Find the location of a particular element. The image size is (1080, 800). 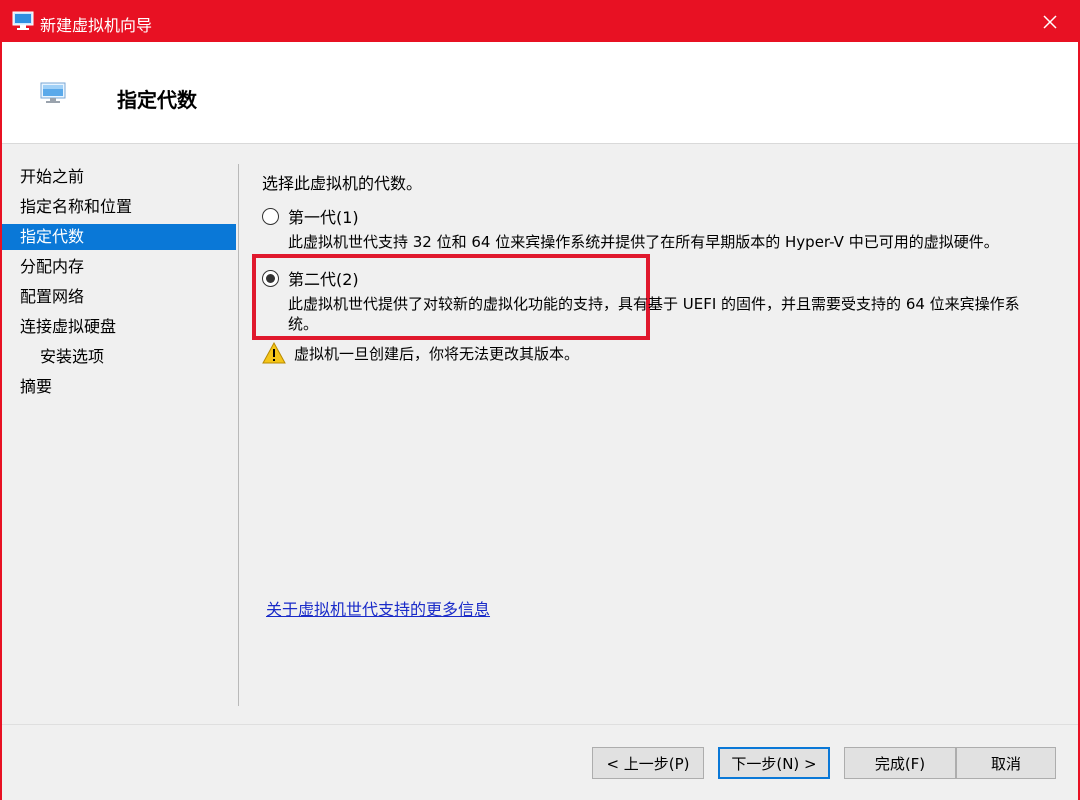

generation-1-label: 第一代(1) is located at coordinates (323, 217).